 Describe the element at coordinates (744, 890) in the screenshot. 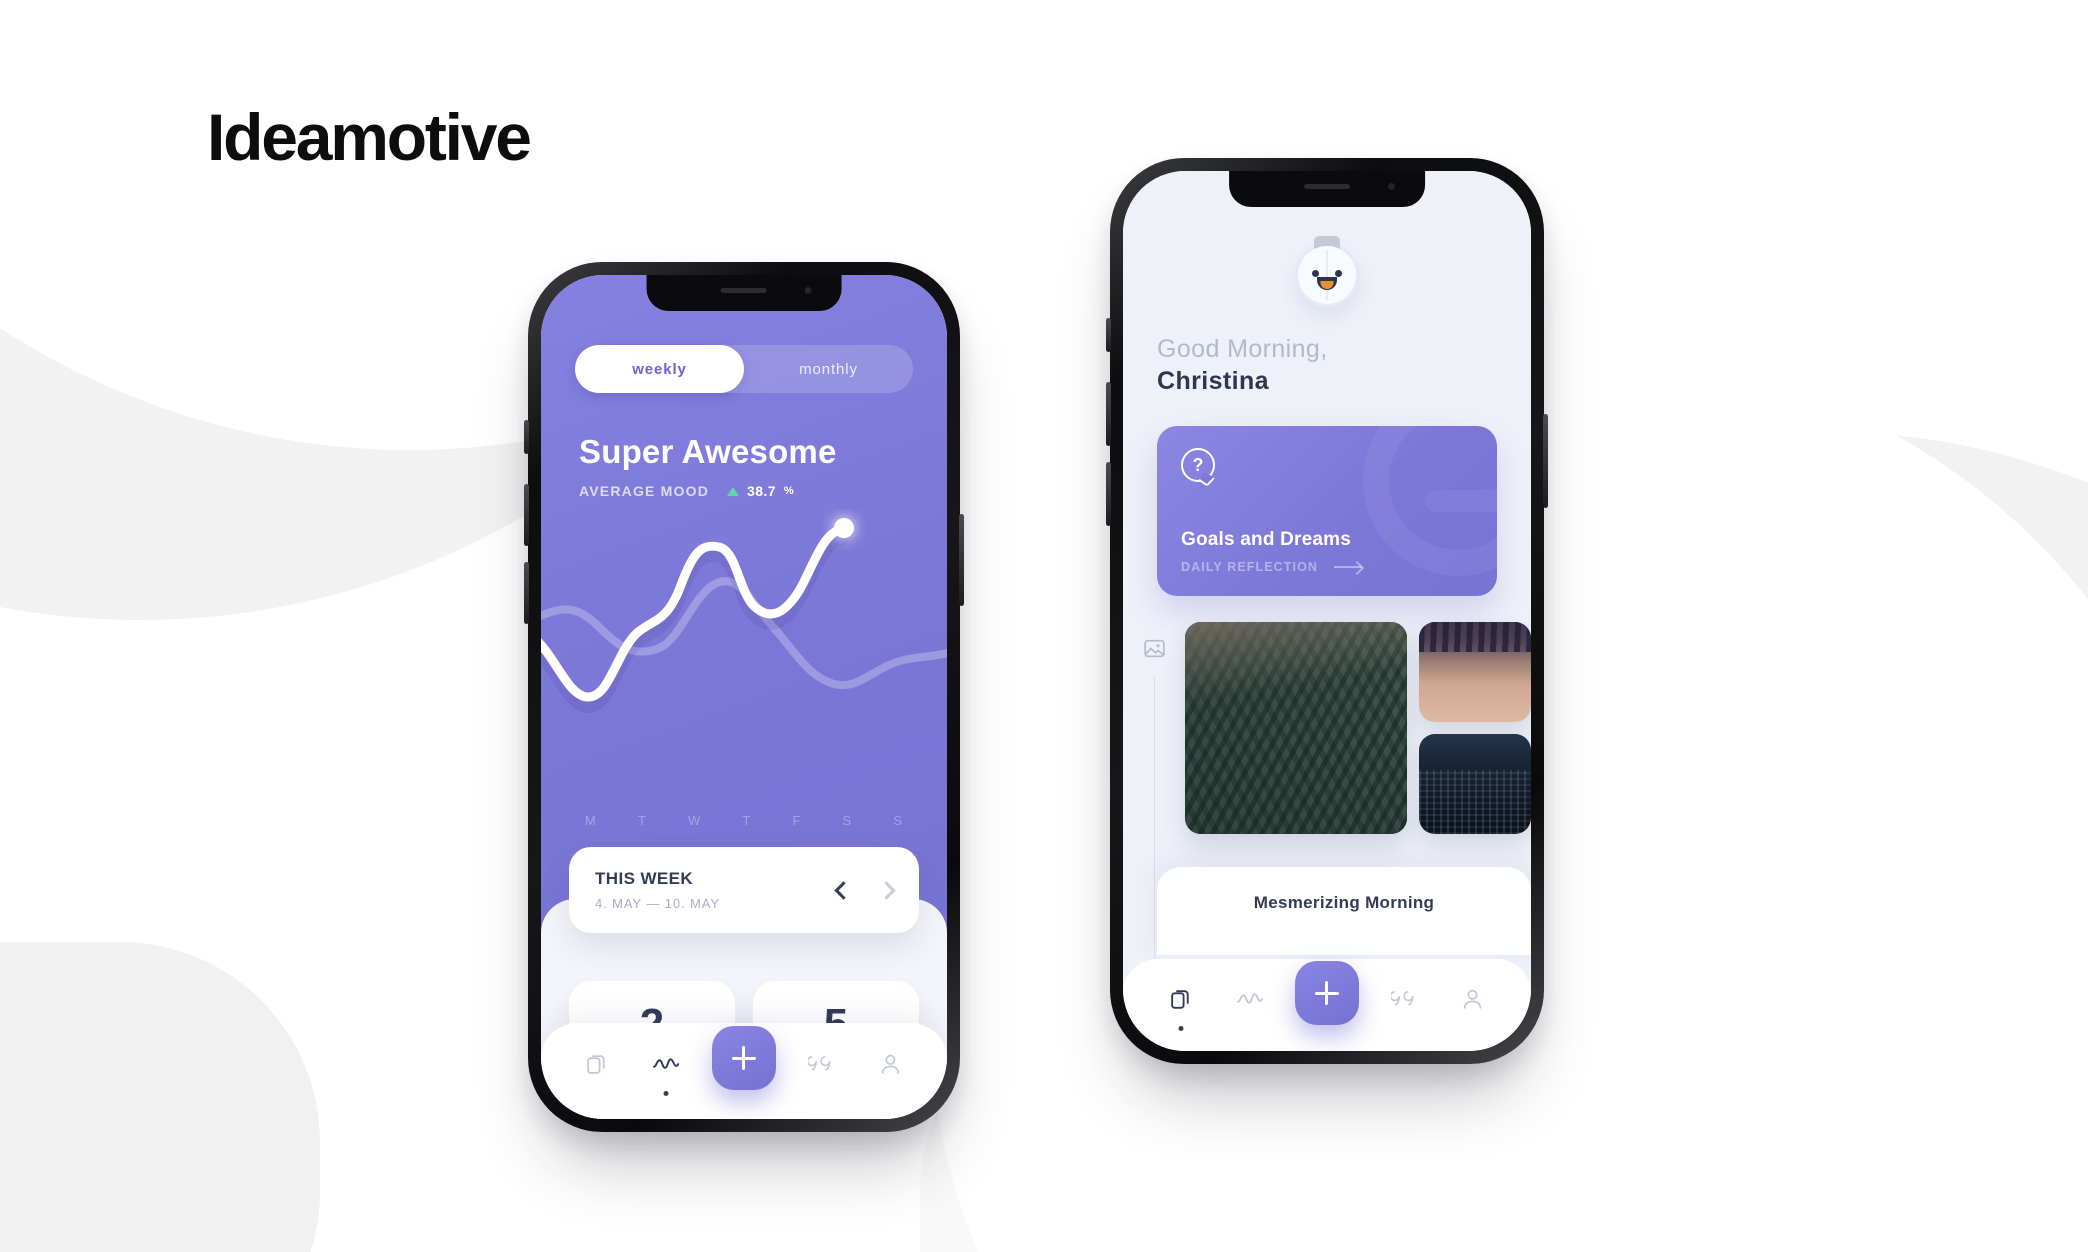

I see `week-selector-card: THIS WEEK 4. MAY — 10. MAY` at that location.